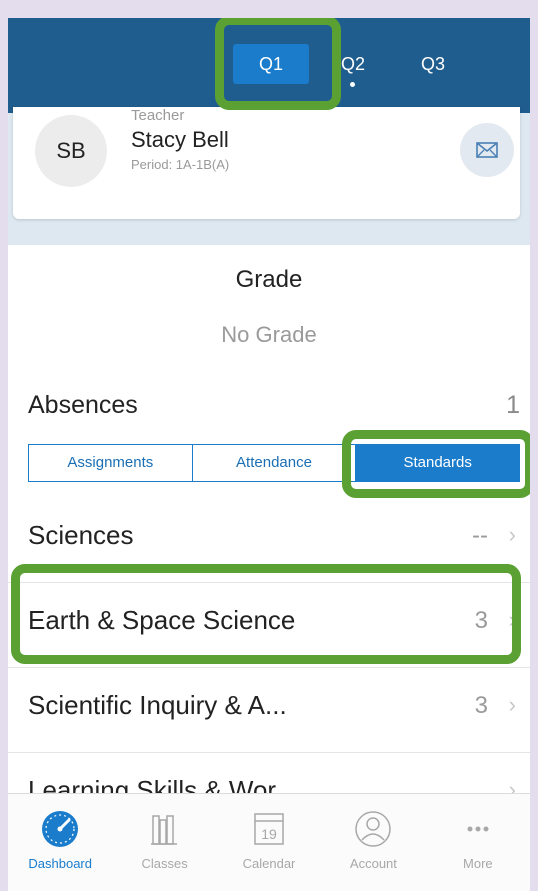 The height and width of the screenshot is (891, 538). What do you see at coordinates (436, 464) in the screenshot?
I see `highlight-box-standards` at bounding box center [436, 464].